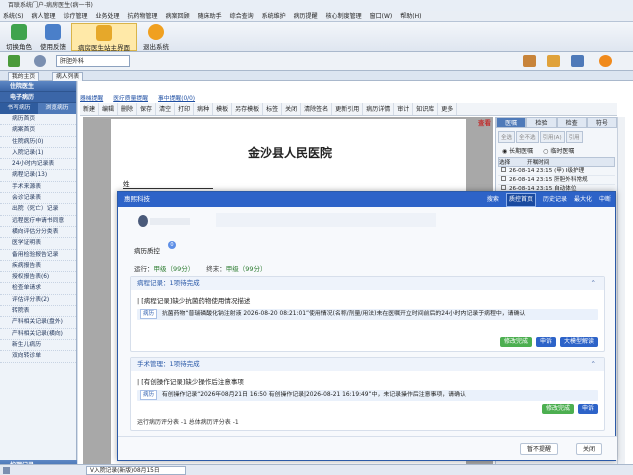  What do you see at coordinates (404, 109) in the screenshot?
I see `audit-button: 审计` at bounding box center [404, 109].